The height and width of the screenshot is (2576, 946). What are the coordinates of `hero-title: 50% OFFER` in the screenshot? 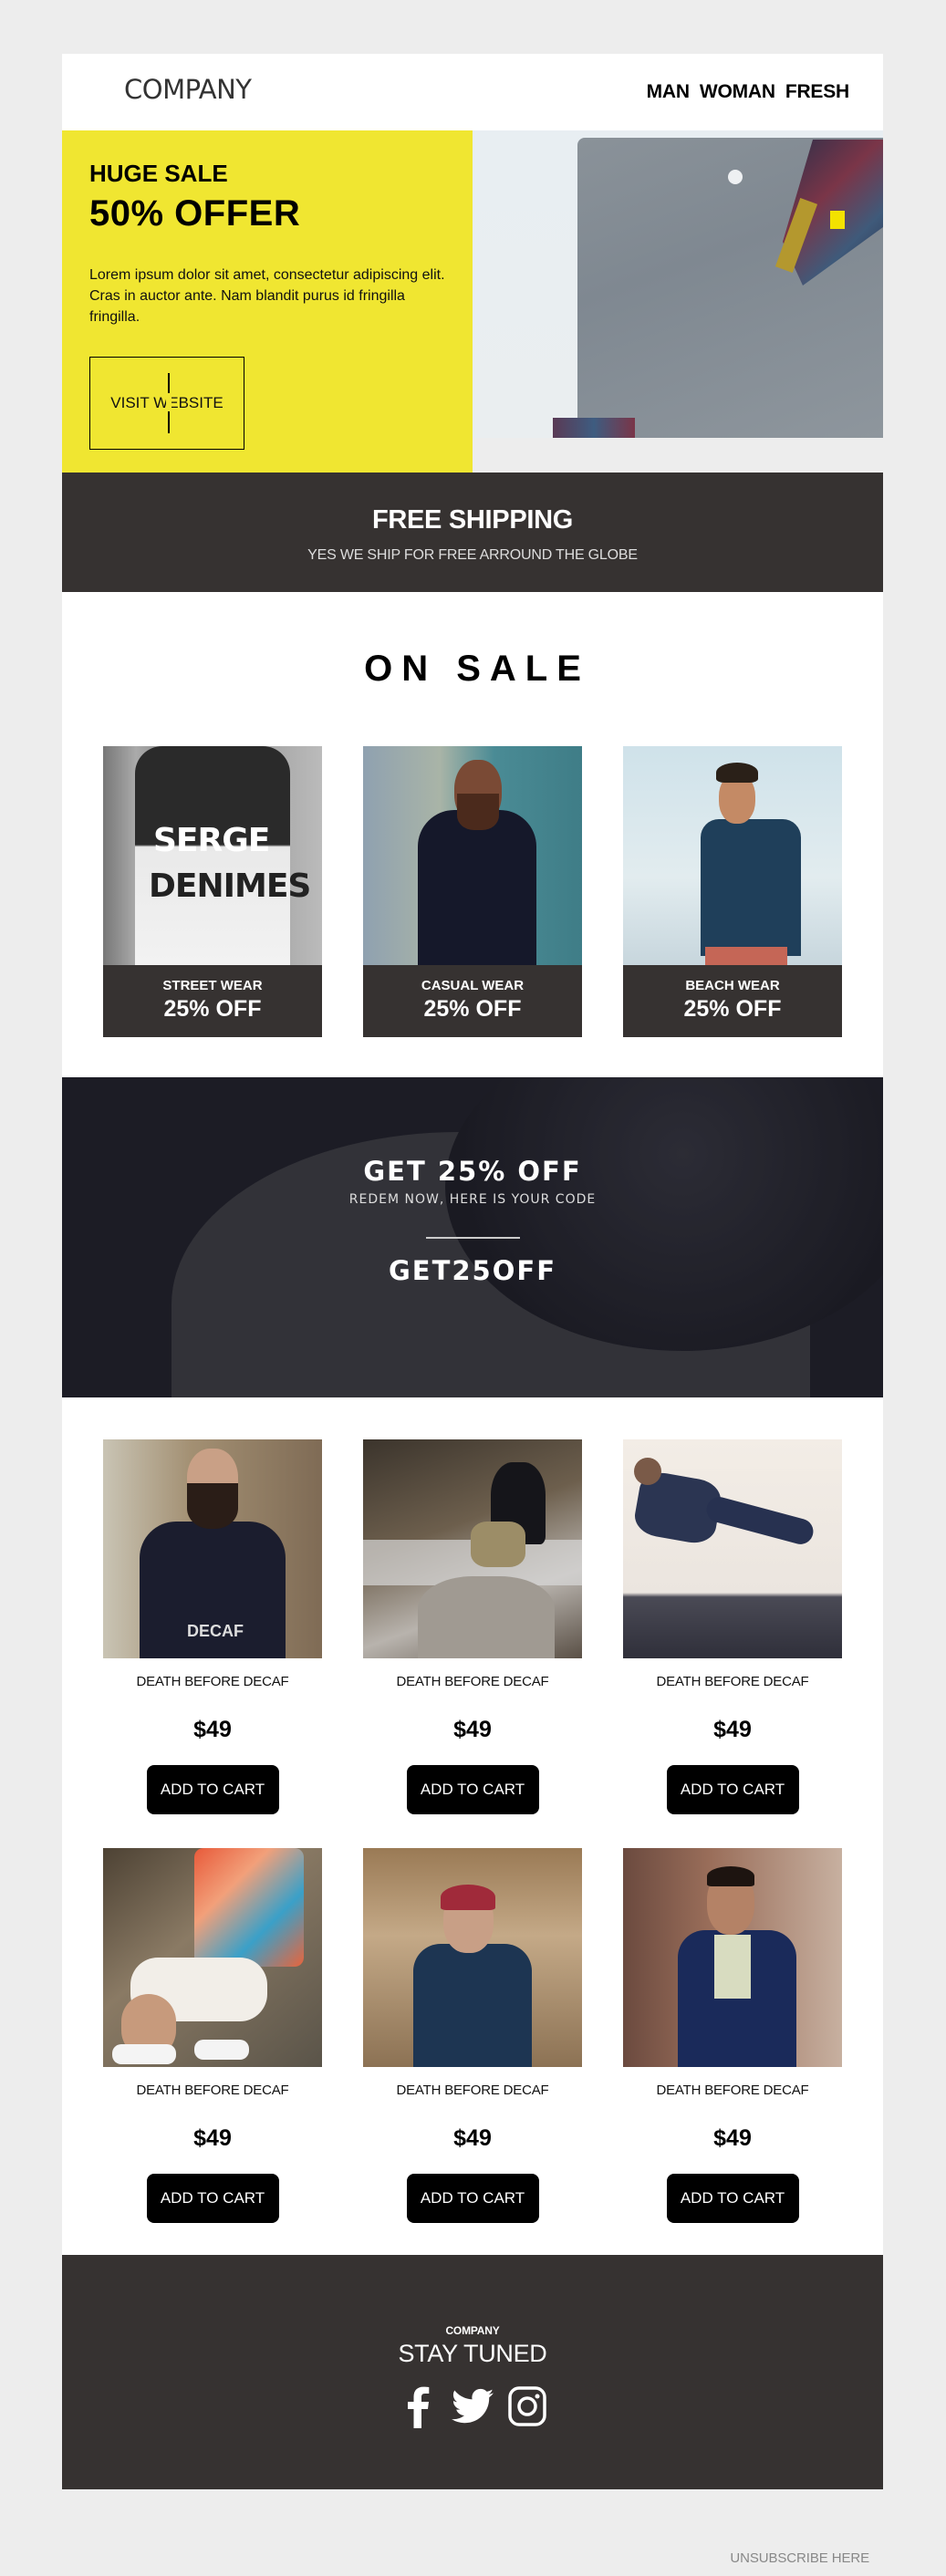 It's located at (195, 213).